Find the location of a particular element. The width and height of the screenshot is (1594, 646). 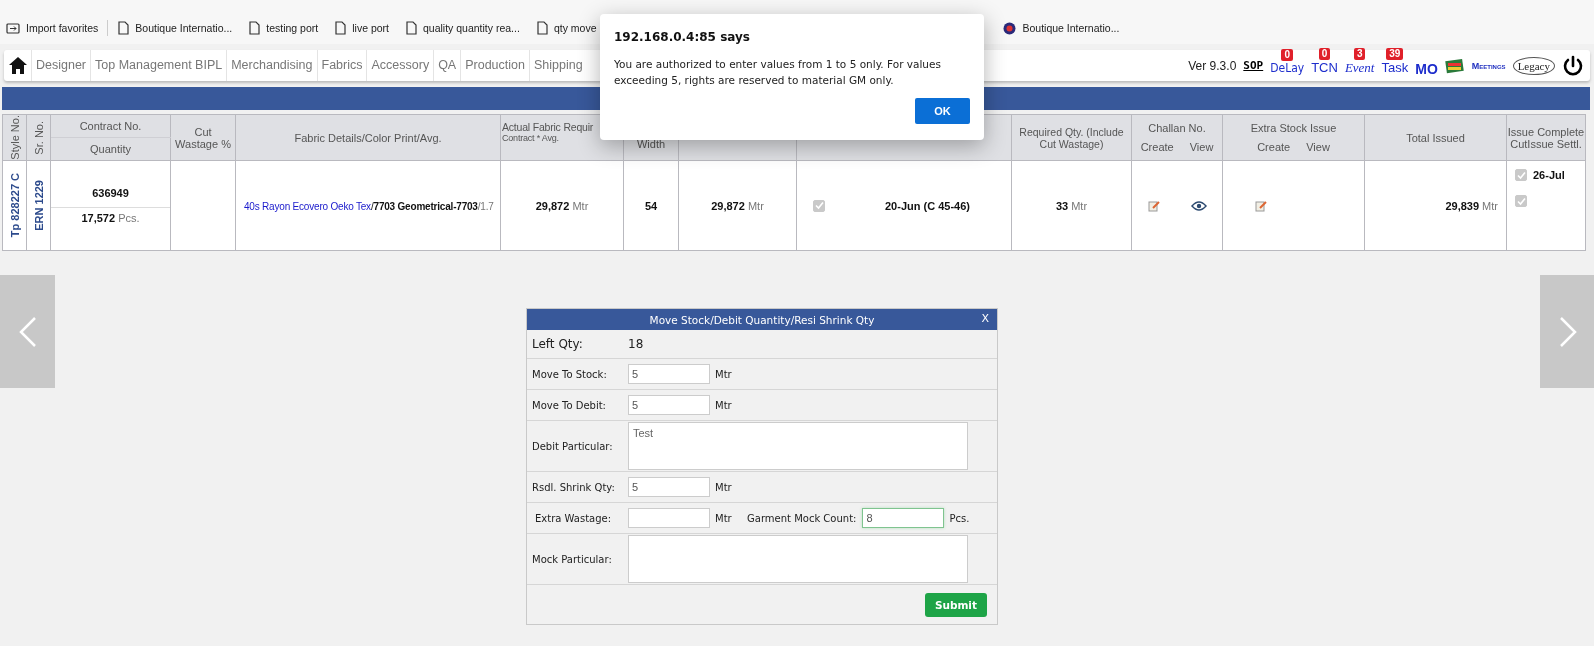

column-header: Cut Wastage % is located at coordinates (203, 137).